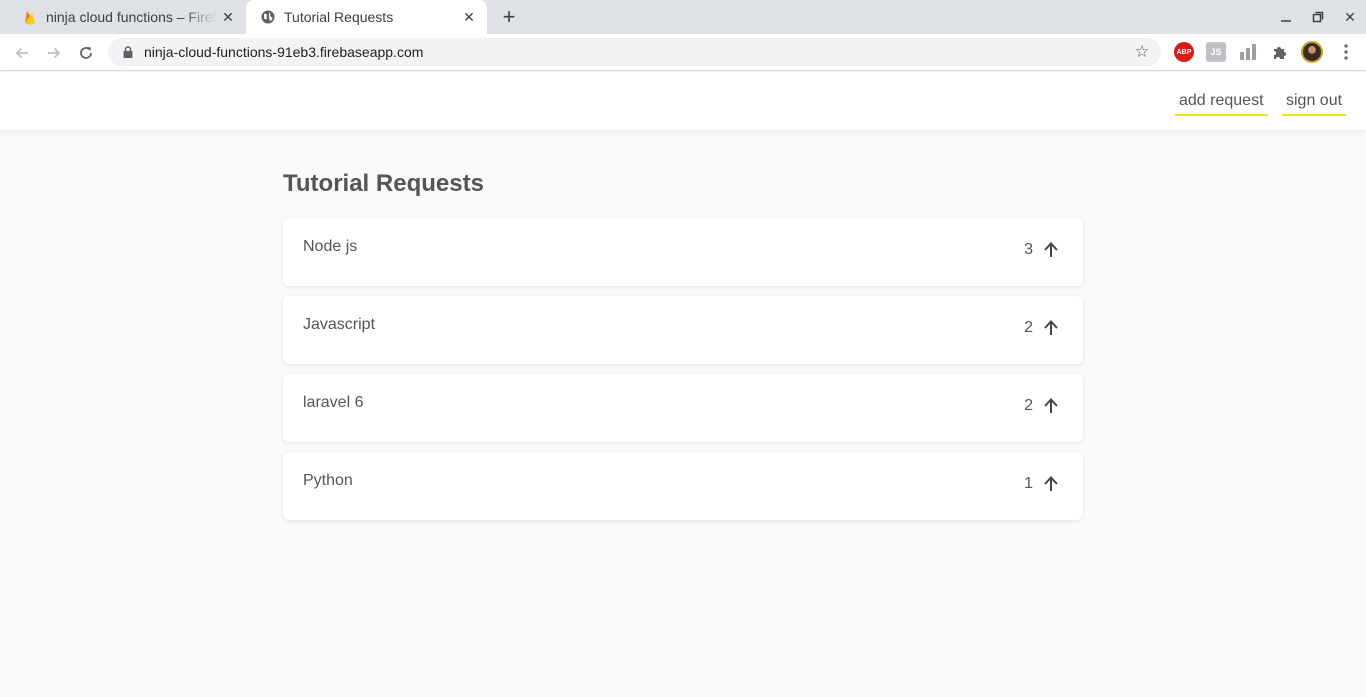  Describe the element at coordinates (131, 17) in the screenshot. I see `tab-title: ninja cloud functions – Firebase` at that location.